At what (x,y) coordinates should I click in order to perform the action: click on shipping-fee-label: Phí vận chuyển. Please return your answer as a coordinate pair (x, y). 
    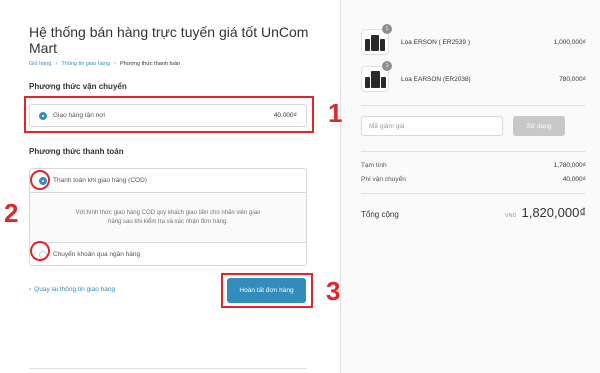
    Looking at the image, I should click on (383, 179).